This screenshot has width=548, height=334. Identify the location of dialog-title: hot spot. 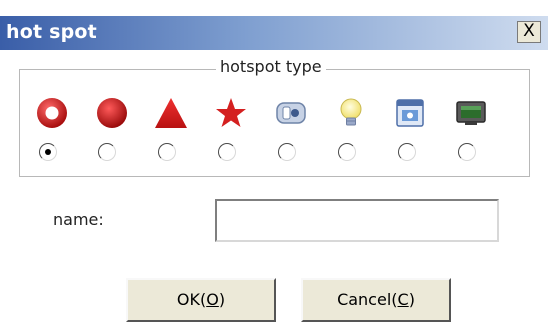
(51, 32).